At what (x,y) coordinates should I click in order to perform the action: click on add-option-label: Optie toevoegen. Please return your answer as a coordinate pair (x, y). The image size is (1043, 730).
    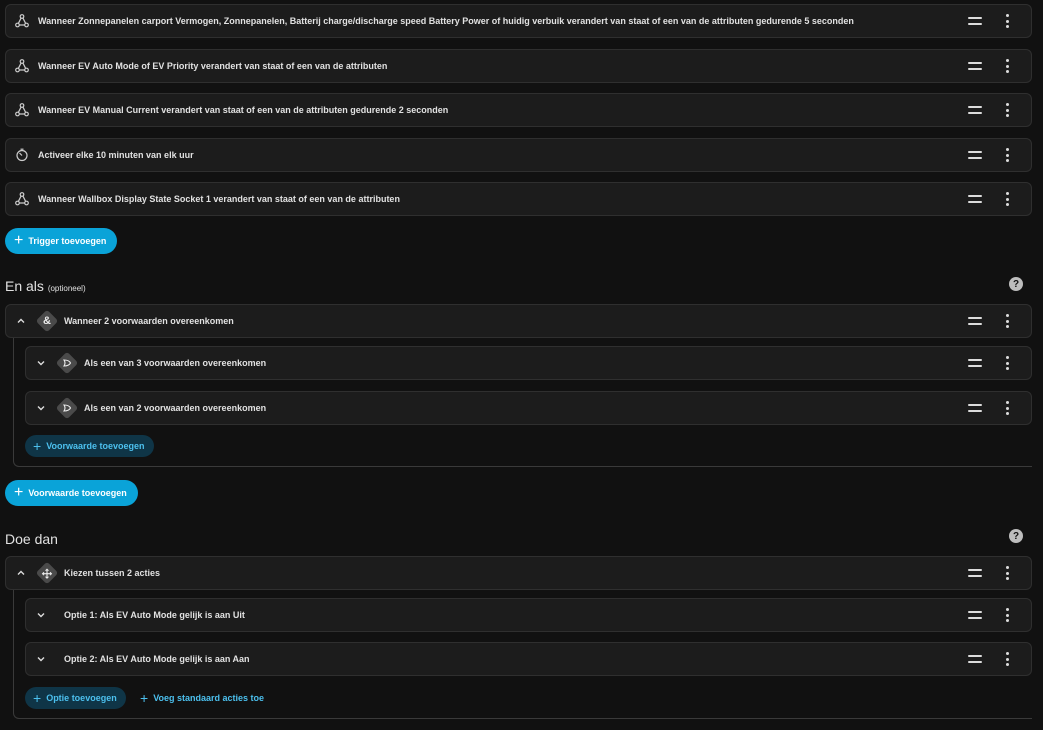
    Looking at the image, I should click on (81, 698).